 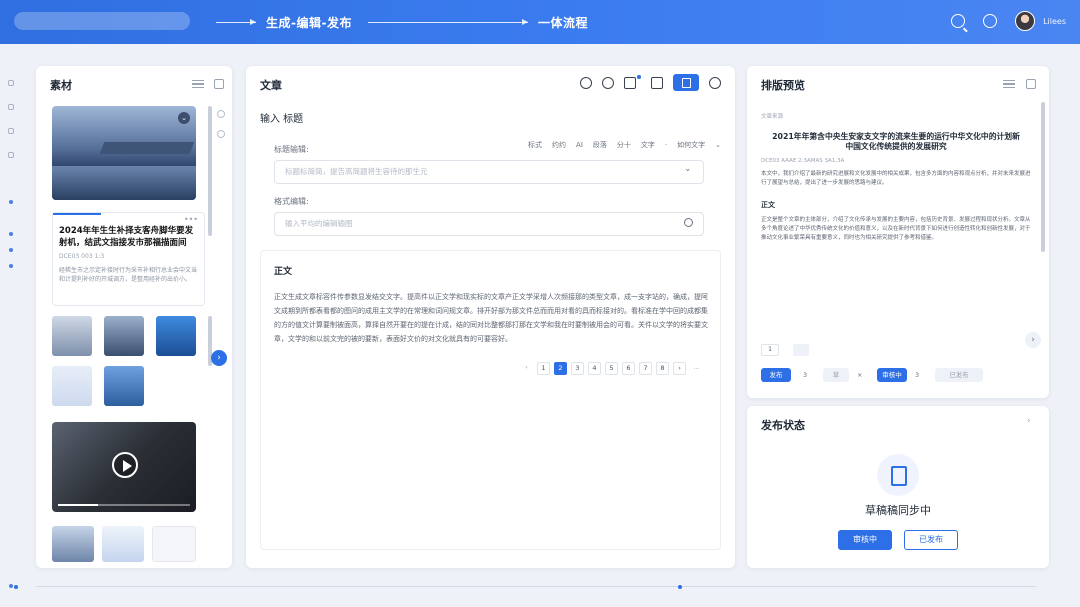 What do you see at coordinates (1040, 21) in the screenshot?
I see `user-menu: Lilees` at bounding box center [1040, 21].